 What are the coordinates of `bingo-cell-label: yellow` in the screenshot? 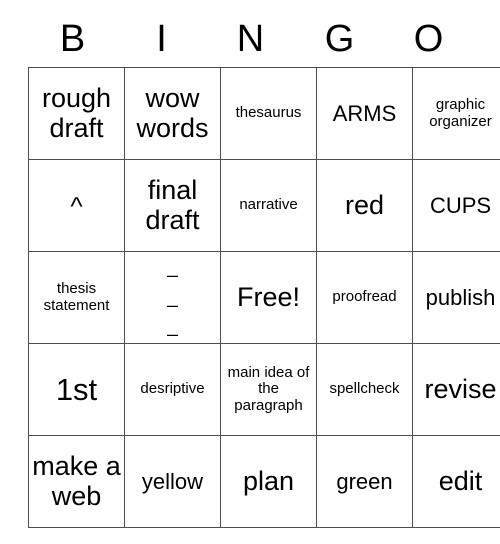 It's located at (172, 481).